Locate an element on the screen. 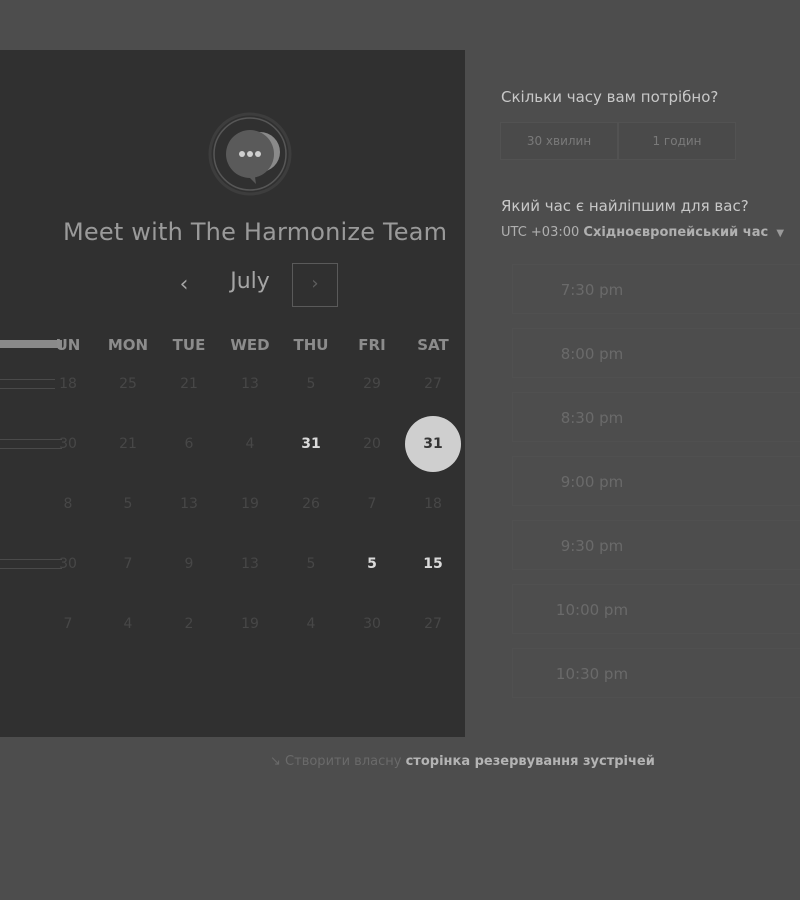 The height and width of the screenshot is (900, 800). duration-options: 30 хвилин 1 годин is located at coordinates (618, 141).